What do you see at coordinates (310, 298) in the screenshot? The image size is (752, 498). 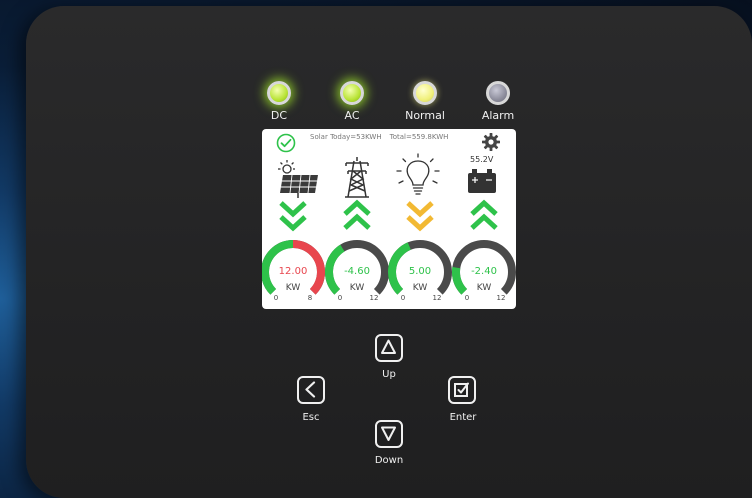 I see `gauge-max: 8` at bounding box center [310, 298].